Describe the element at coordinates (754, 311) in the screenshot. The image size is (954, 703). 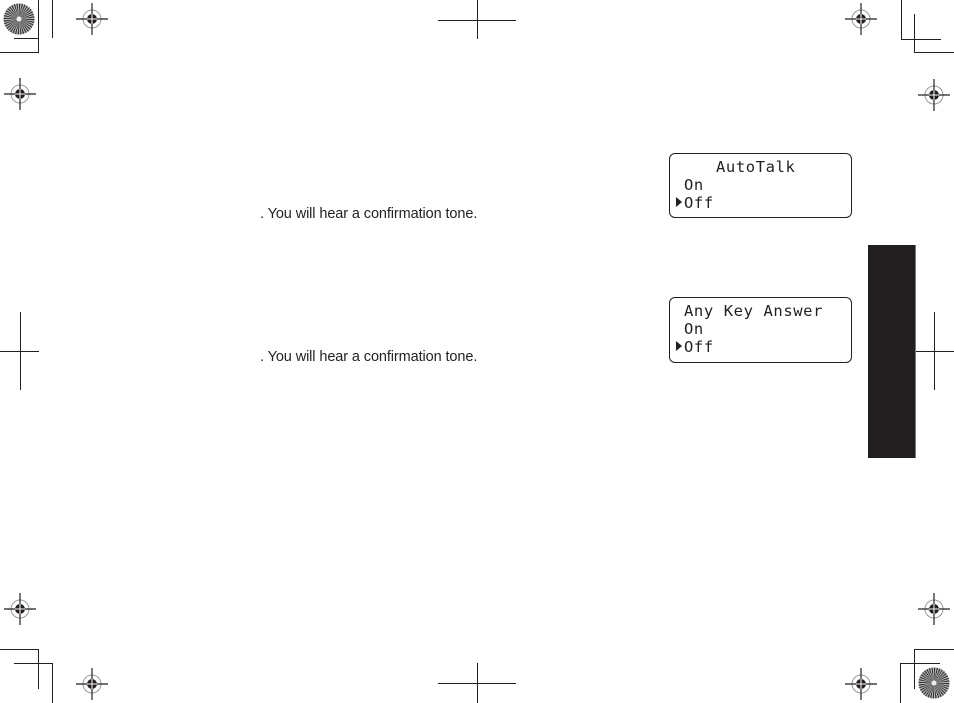
I see `lcd-title: Any Key Answer` at that location.